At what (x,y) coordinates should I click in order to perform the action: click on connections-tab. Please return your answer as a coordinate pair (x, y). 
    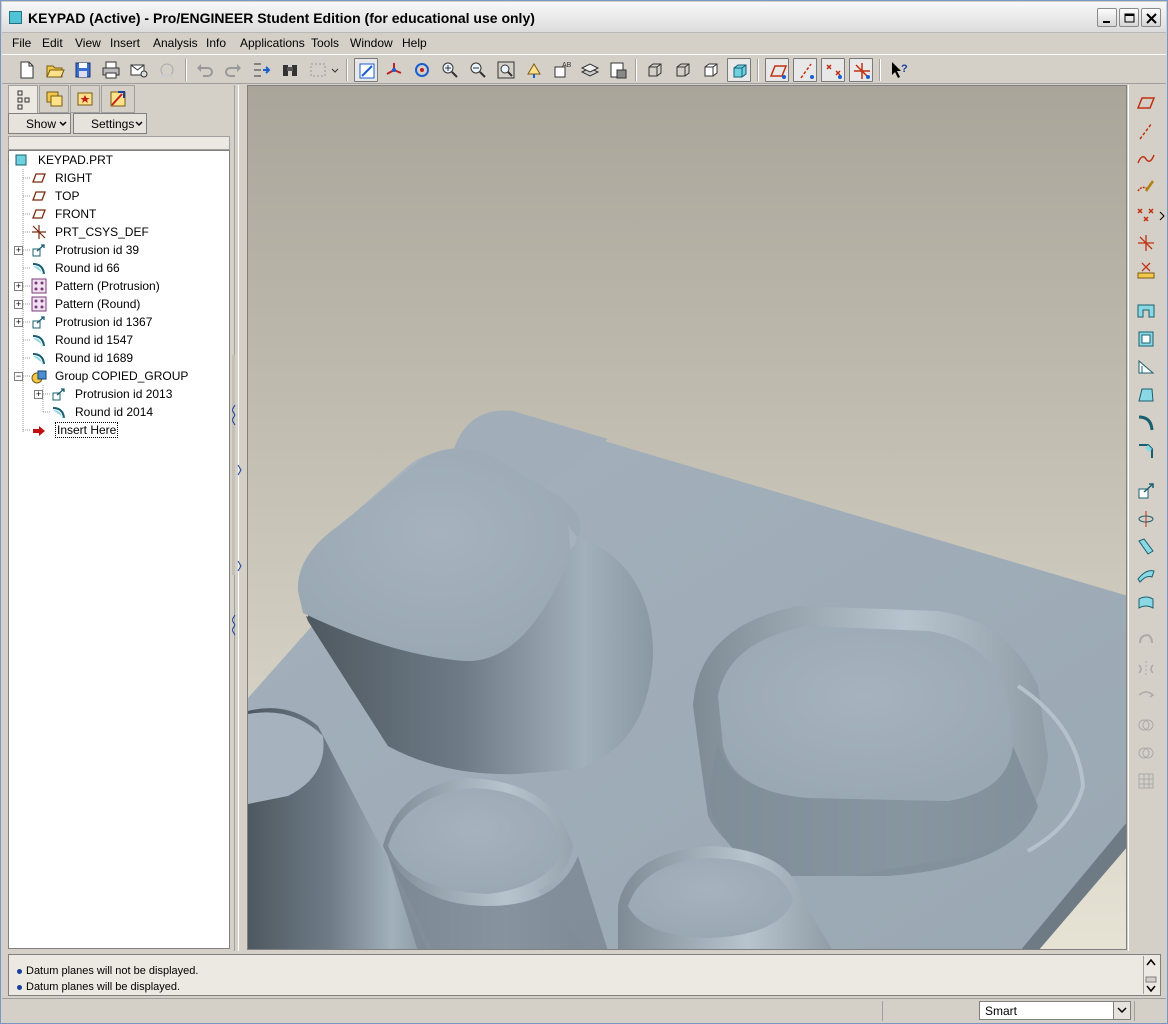
    Looking at the image, I should click on (118, 99).